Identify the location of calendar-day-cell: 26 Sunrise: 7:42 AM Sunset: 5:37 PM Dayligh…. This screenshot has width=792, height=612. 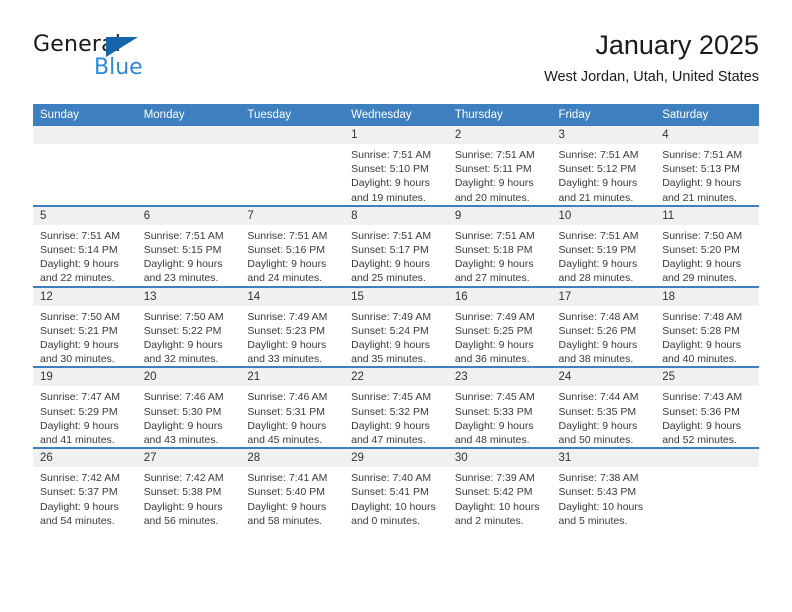
(85, 488).